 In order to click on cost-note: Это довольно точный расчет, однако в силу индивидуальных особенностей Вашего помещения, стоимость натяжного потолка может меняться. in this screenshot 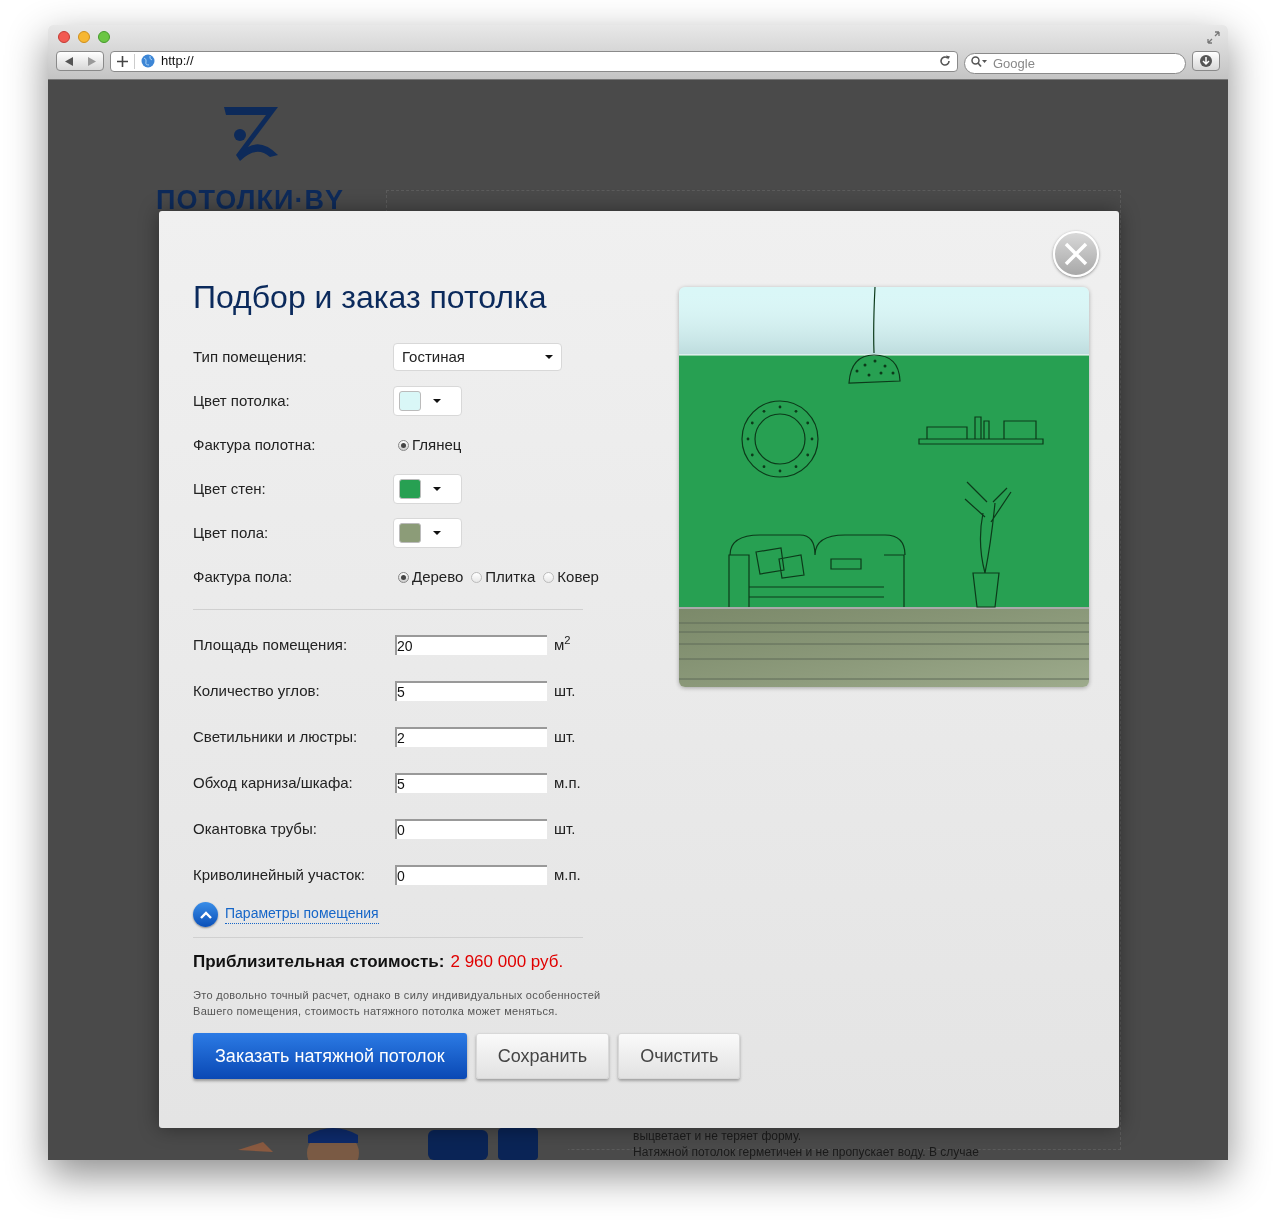, I will do `click(397, 1003)`.